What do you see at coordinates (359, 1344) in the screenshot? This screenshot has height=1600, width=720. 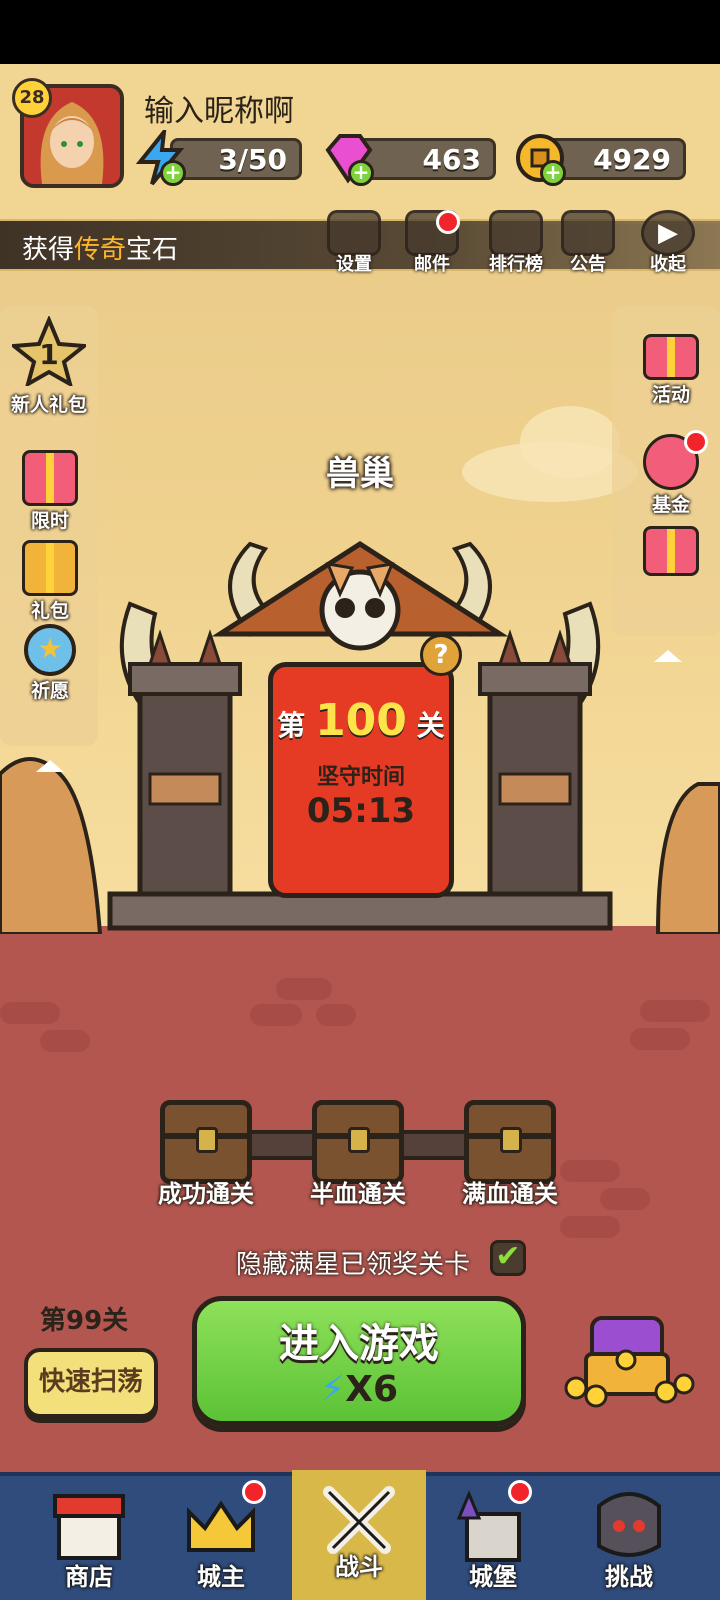 I see `enter-game-label: 进入游戏` at bounding box center [359, 1344].